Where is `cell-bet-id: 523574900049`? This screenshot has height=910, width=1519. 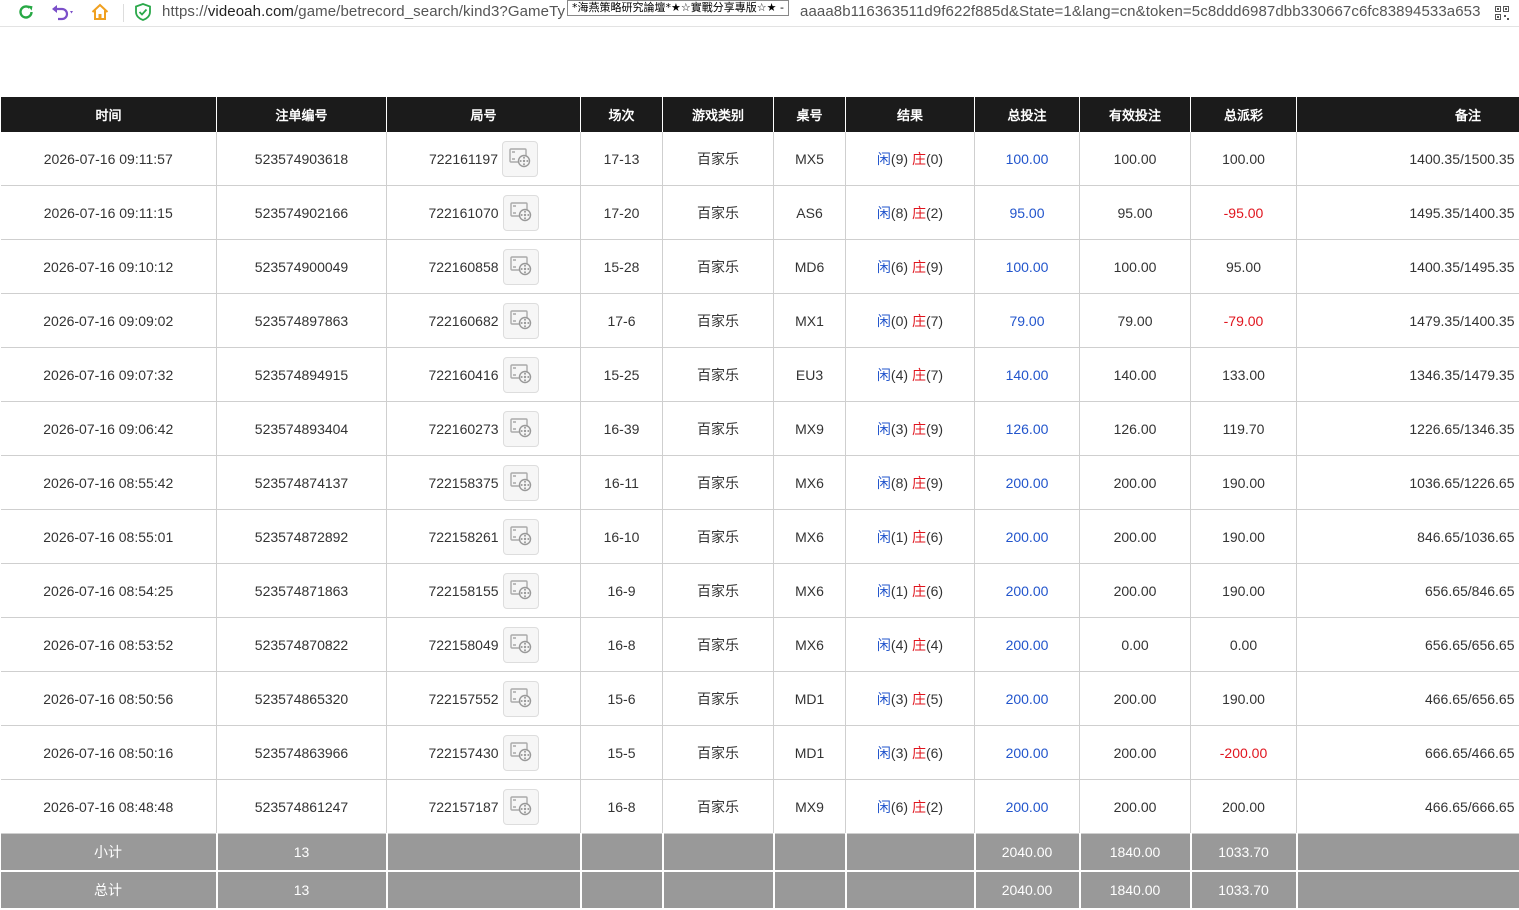 cell-bet-id: 523574900049 is located at coordinates (302, 267).